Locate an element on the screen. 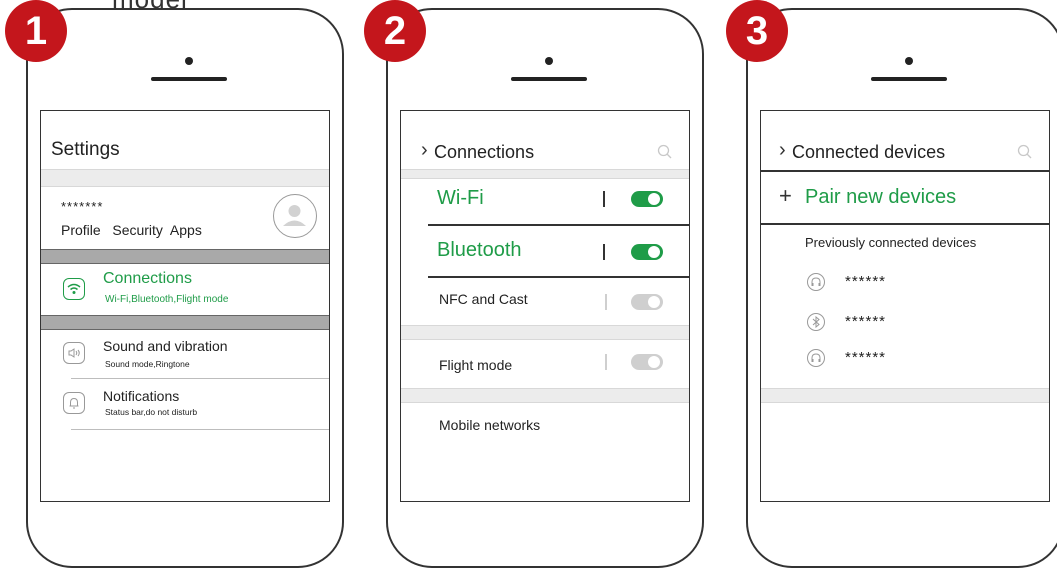  avatar is located at coordinates (295, 216).